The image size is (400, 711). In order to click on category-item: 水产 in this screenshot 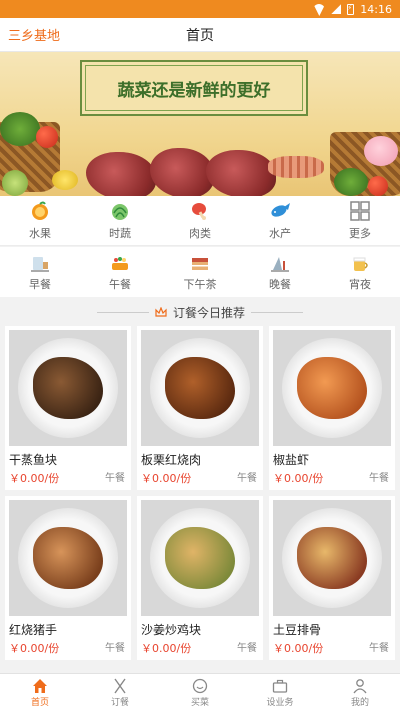, I will do `click(280, 220)`.